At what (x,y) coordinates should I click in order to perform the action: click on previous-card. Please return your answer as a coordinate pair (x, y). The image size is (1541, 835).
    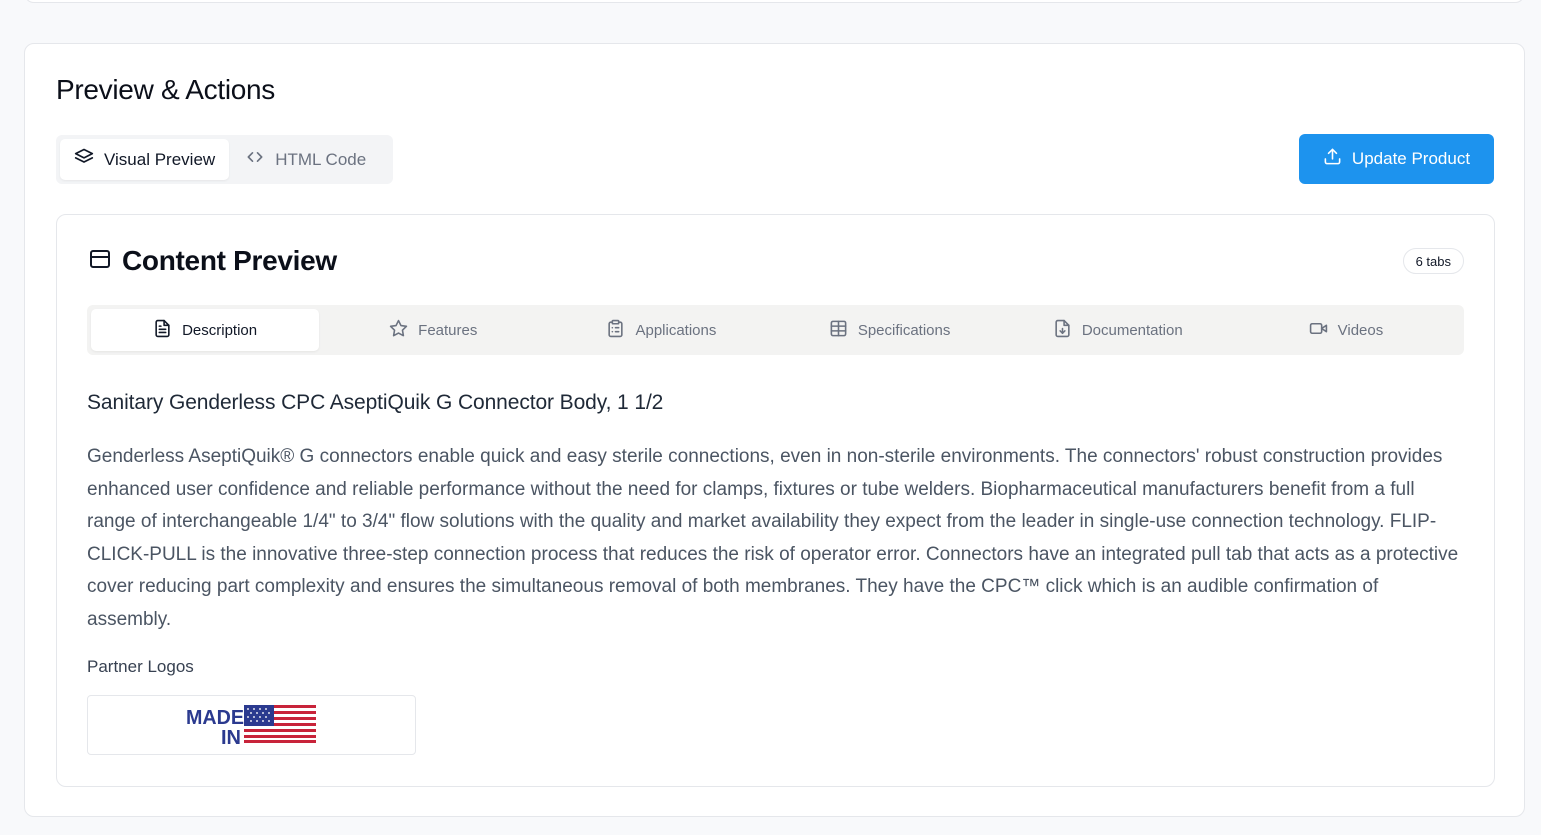
    Looking at the image, I should click on (774, 1).